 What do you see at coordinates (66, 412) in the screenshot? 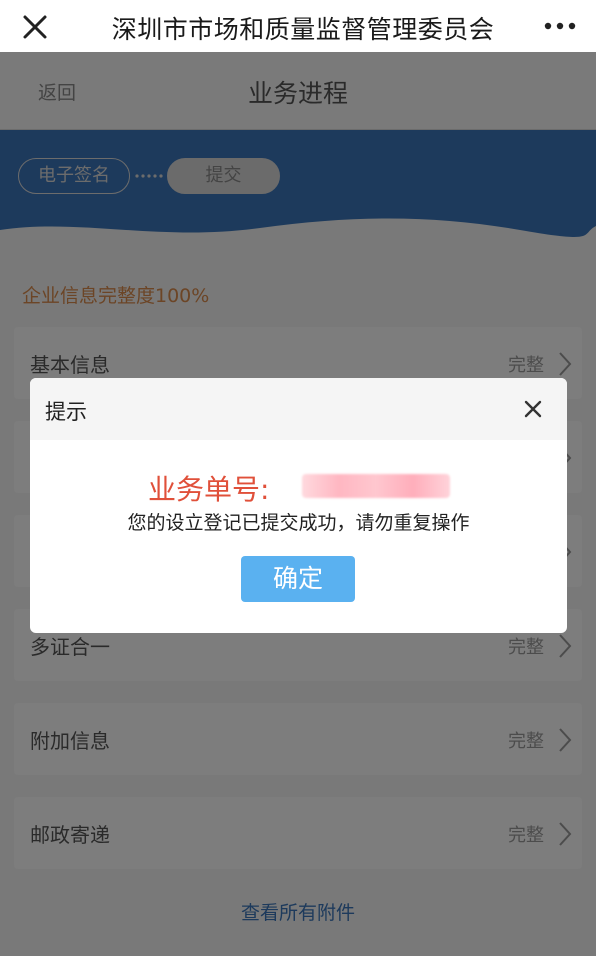
I see `dialog-title: 提示` at bounding box center [66, 412].